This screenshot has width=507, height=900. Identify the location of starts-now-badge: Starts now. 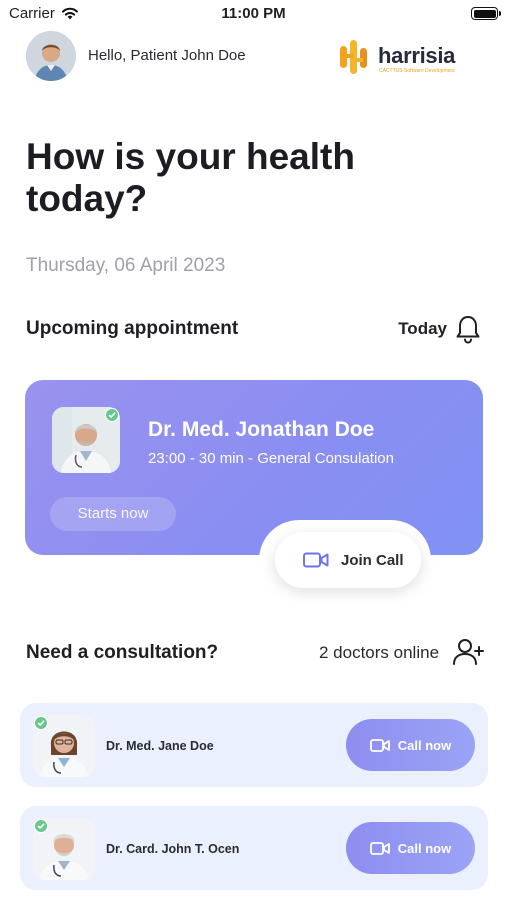
(113, 514).